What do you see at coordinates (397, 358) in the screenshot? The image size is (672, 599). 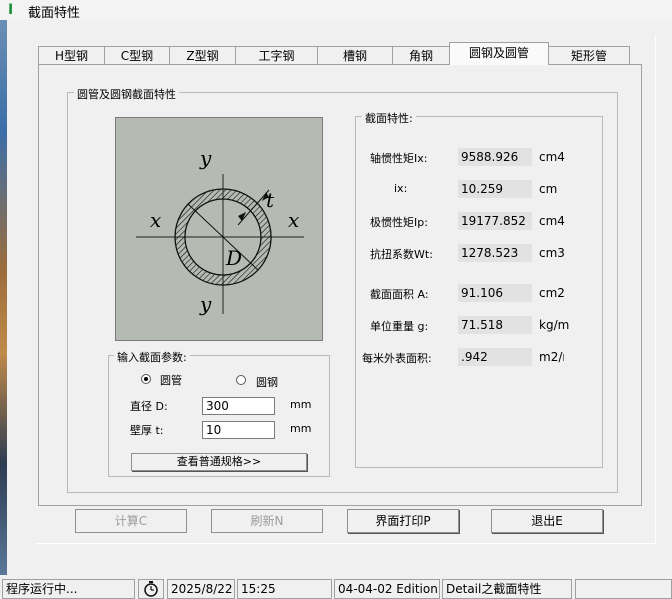 I see `prop-label-surface: 每米外表面积:` at bounding box center [397, 358].